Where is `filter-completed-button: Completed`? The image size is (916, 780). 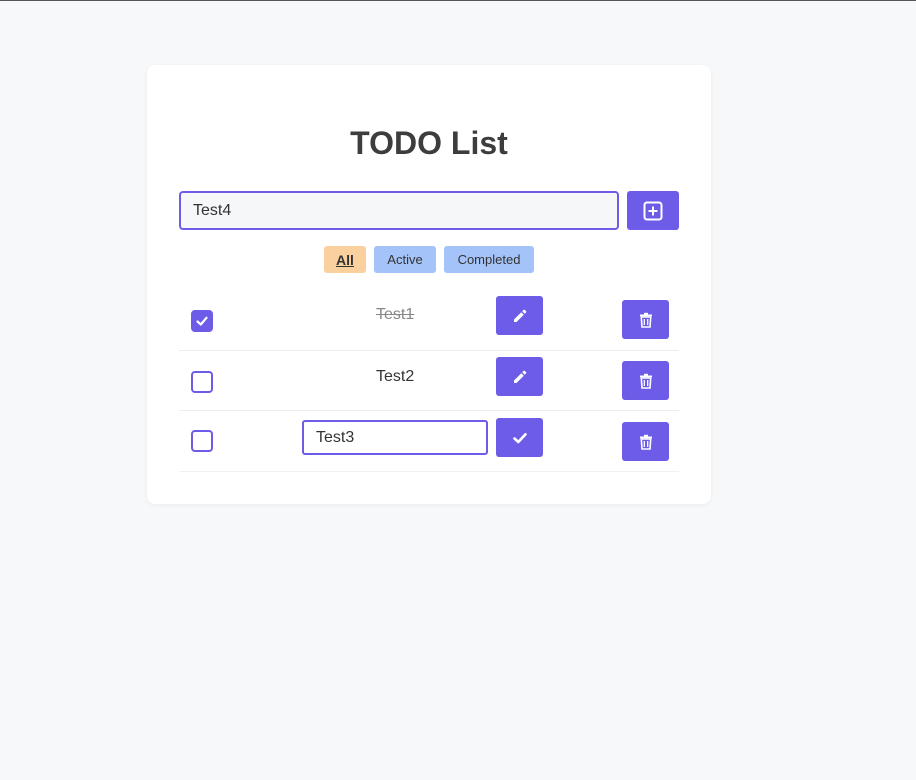
filter-completed-button: Completed is located at coordinates (489, 259).